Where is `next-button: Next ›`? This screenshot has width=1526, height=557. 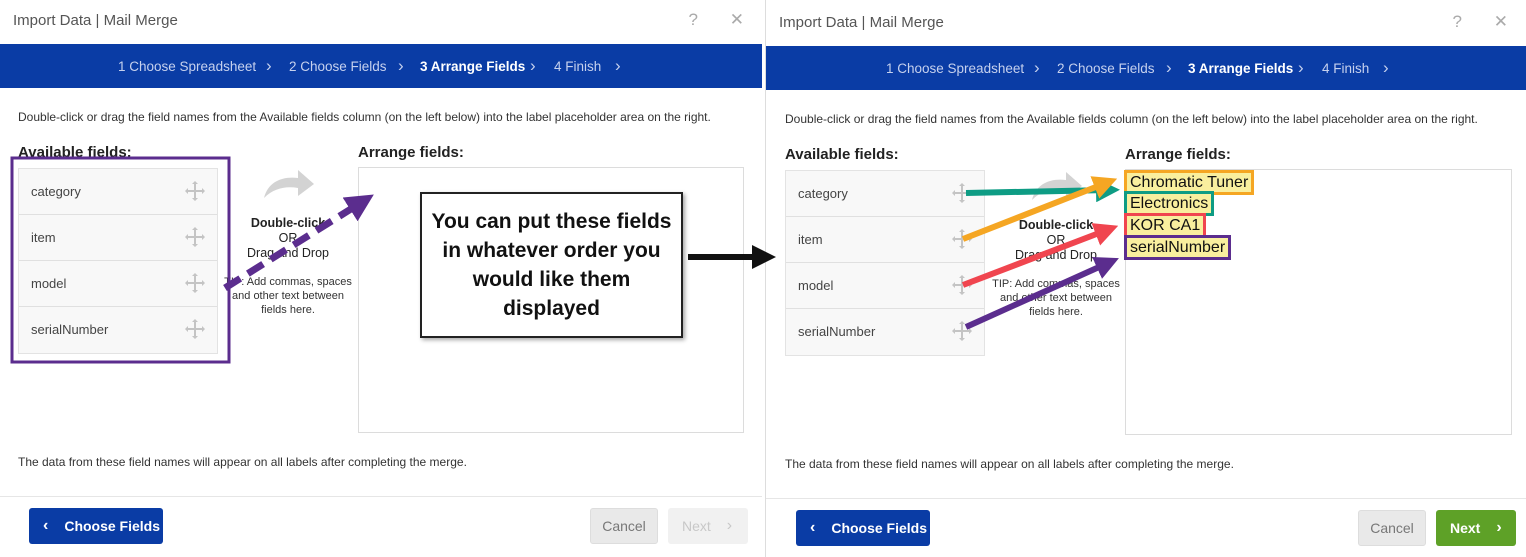
next-button: Next › is located at coordinates (1476, 528).